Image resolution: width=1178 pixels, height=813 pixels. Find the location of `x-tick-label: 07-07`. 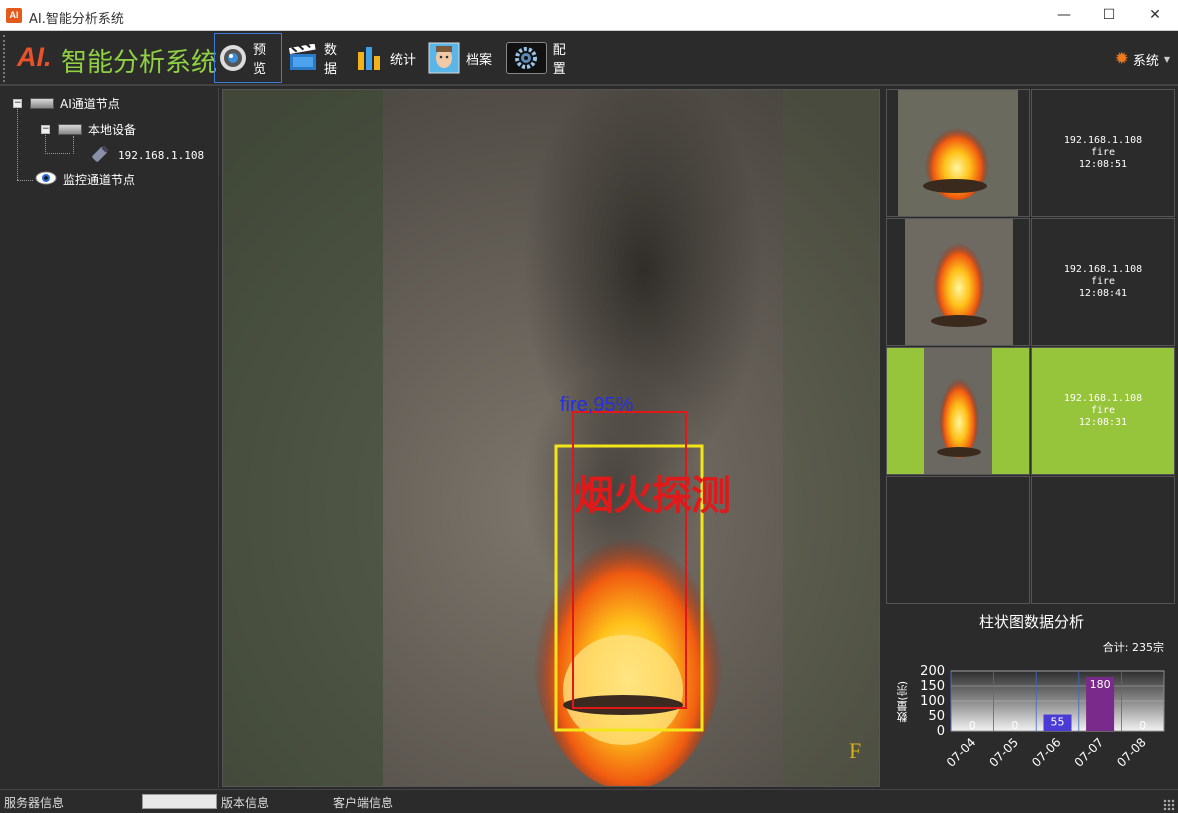

x-tick-label: 07-07 is located at coordinates (1089, 752).